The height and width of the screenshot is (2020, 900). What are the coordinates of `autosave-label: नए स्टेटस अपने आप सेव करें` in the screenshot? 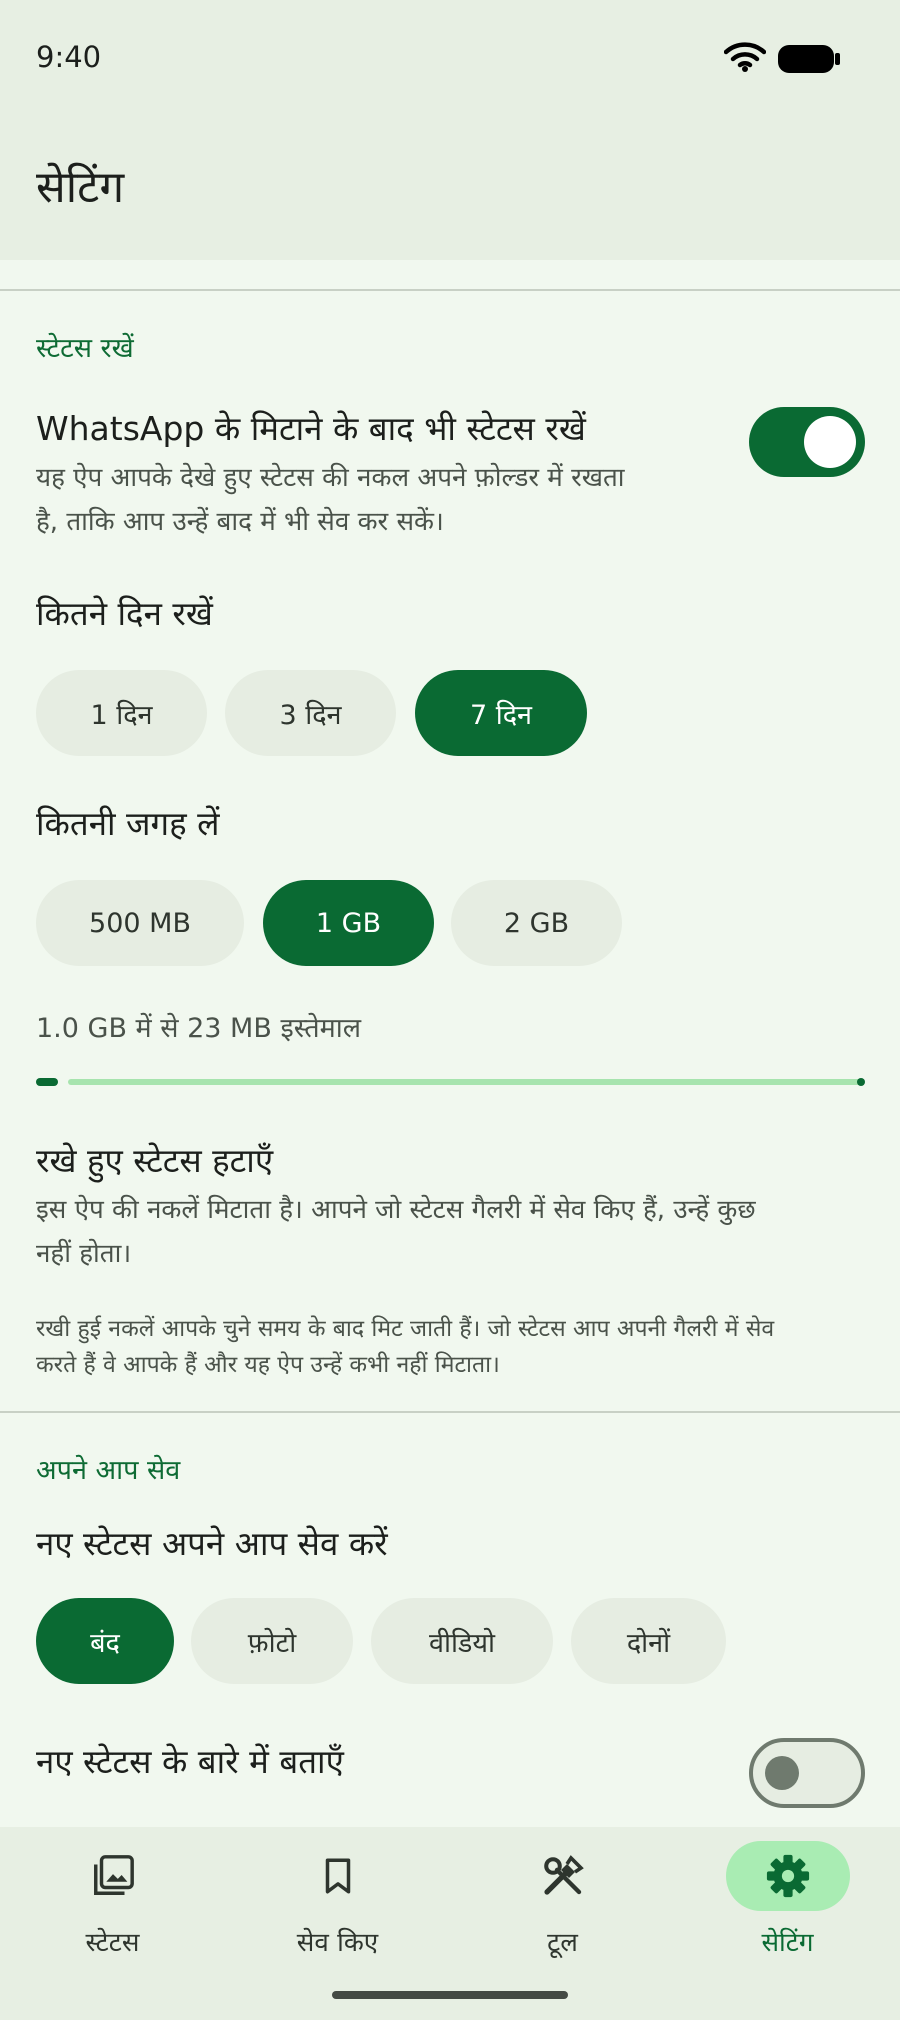 It's located at (212, 1543).